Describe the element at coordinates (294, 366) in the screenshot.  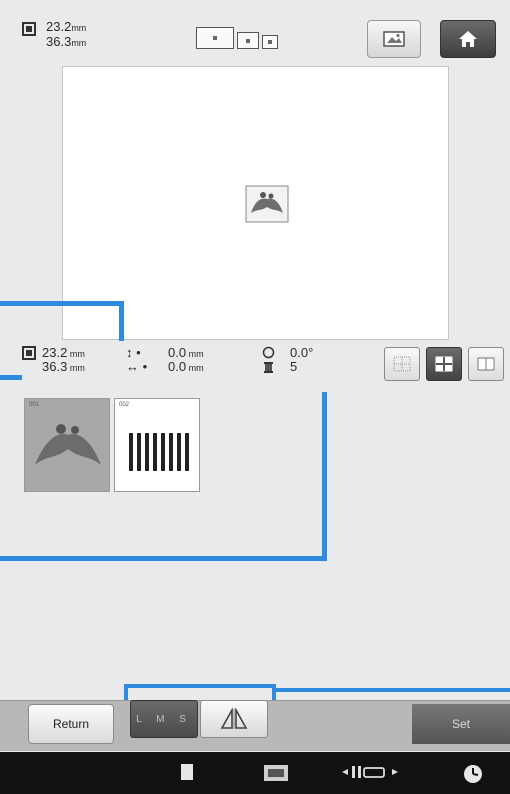
I see `thread-color-count: 5` at that location.